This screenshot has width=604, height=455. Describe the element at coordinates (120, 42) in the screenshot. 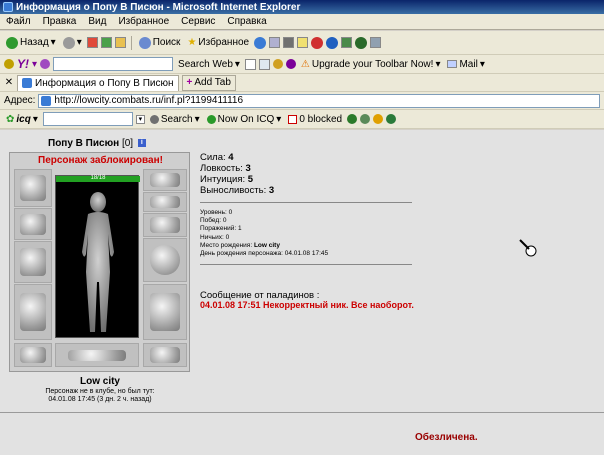

I see `home-icon` at that location.